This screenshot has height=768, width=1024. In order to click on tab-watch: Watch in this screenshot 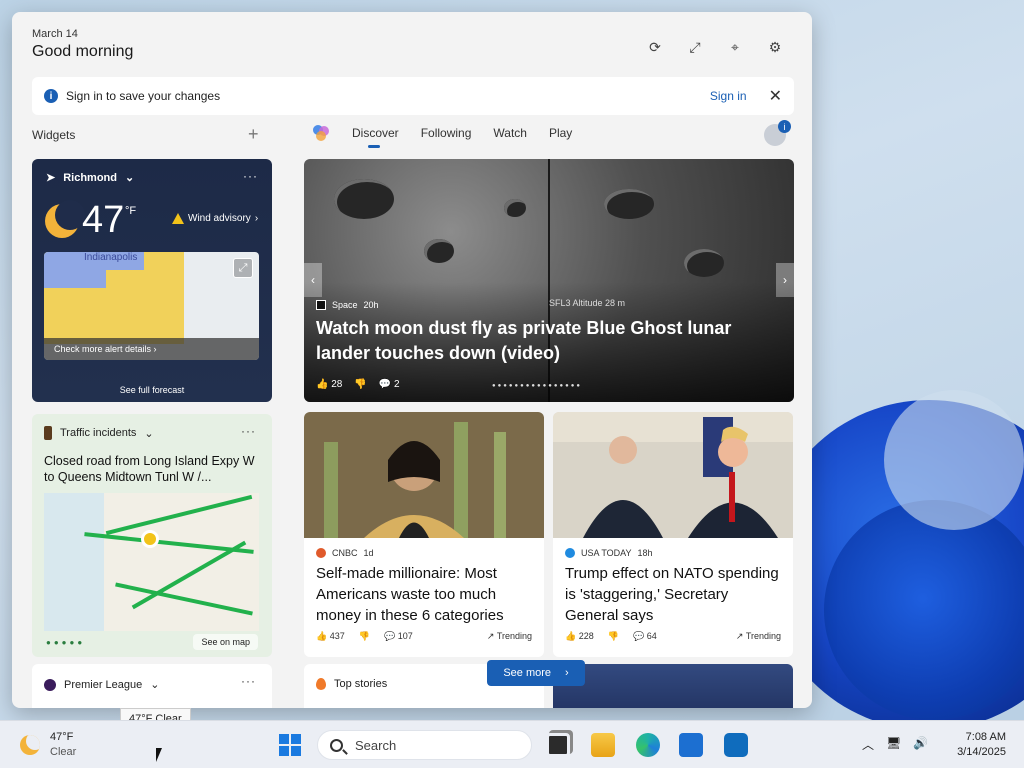, I will do `click(510, 133)`.